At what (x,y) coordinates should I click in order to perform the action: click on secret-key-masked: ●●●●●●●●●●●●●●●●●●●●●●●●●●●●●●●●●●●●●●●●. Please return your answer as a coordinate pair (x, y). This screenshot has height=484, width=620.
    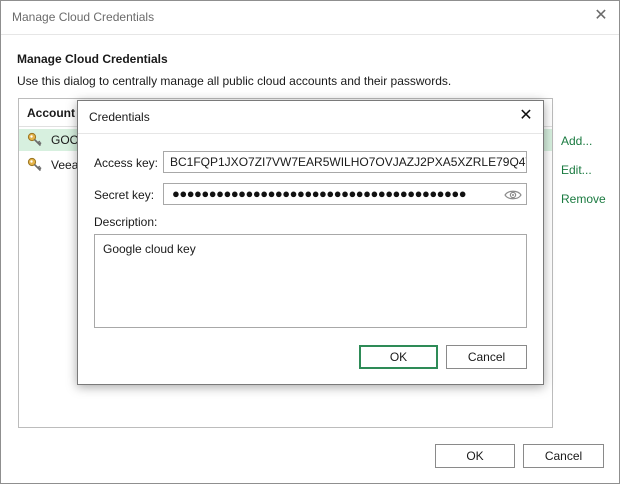
    Looking at the image, I should click on (319, 193).